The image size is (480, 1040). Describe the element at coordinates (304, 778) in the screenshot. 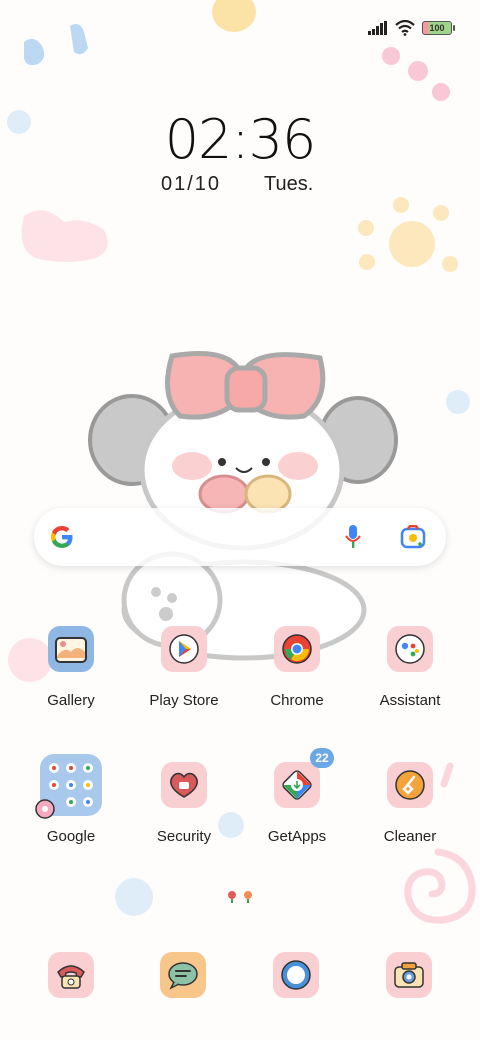

I see `getapps-icon: 22` at that location.